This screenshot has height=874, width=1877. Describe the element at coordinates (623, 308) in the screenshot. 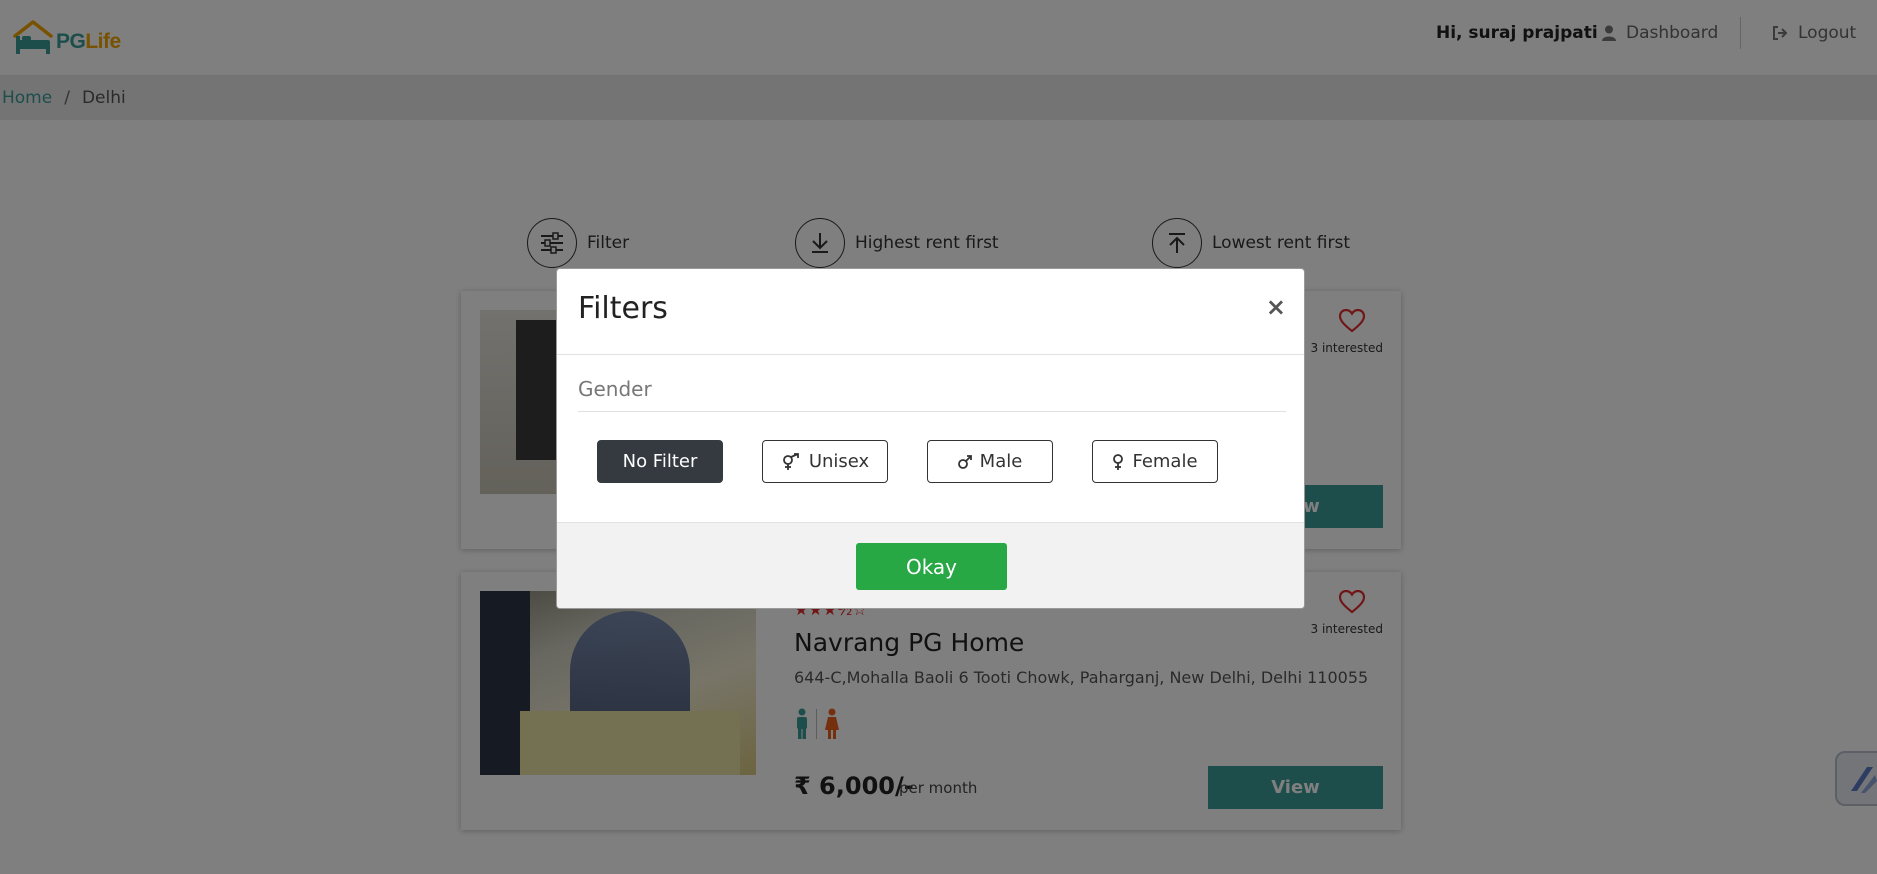

I see `modal-title: Filters` at that location.